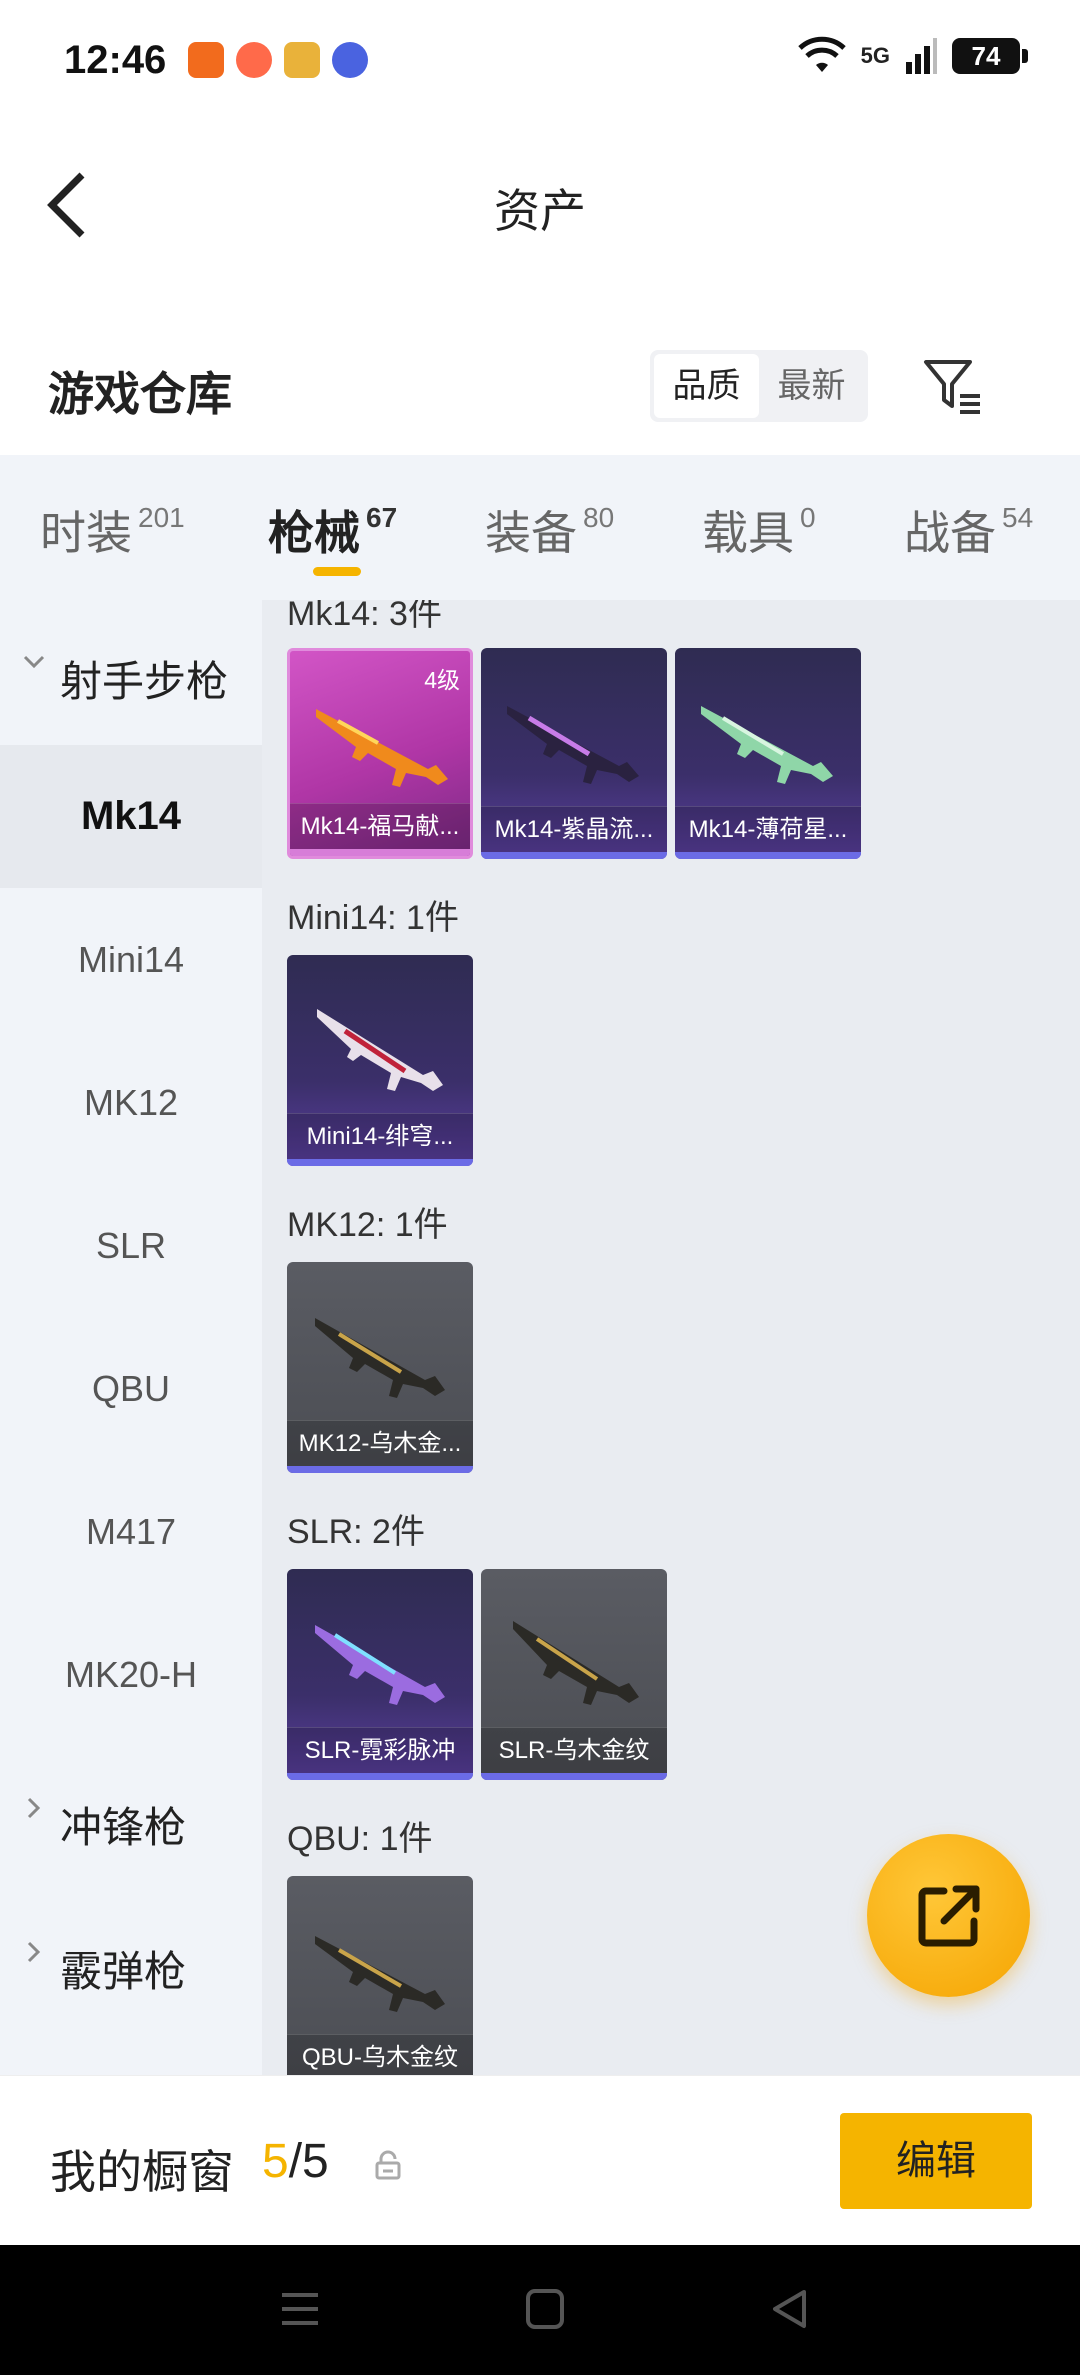 The width and height of the screenshot is (1080, 2375). What do you see at coordinates (540, 2160) in the screenshot?
I see `showcase-bar: 我的橱窗 5/5 编辑` at bounding box center [540, 2160].